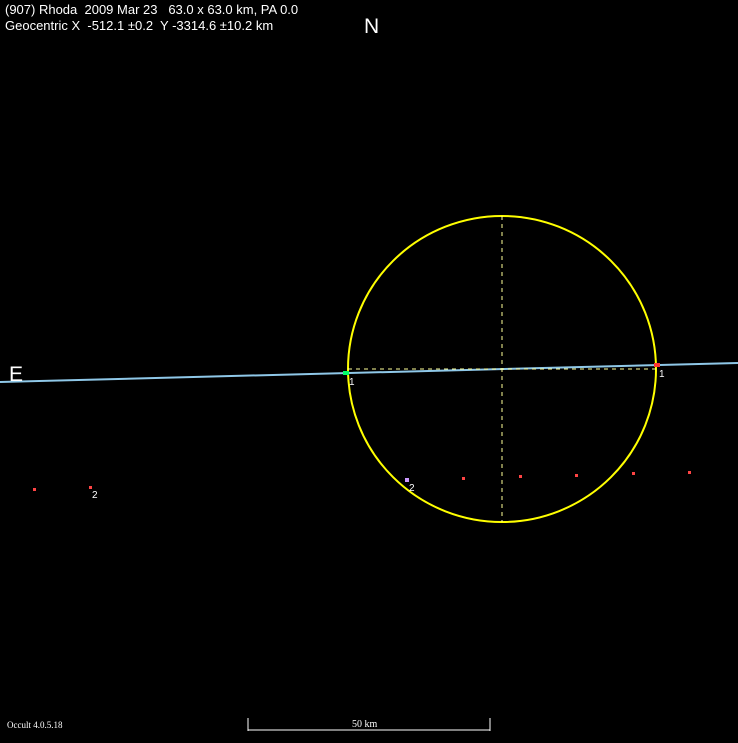 This screenshot has height=743, width=738. Describe the element at coordinates (662, 374) in the screenshot. I see `observer-1-label-east: 1` at that location.